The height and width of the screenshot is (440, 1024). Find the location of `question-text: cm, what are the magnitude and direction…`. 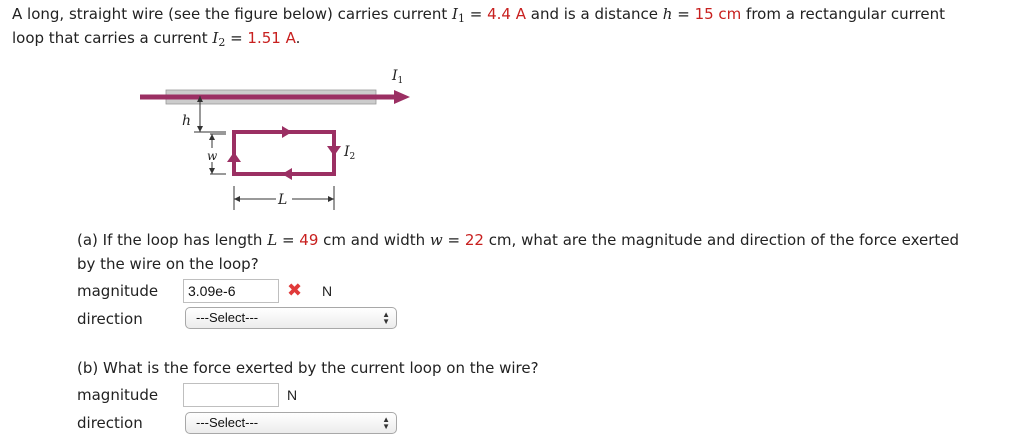

question-text: cm, what are the magnitude and direction… is located at coordinates (721, 240).